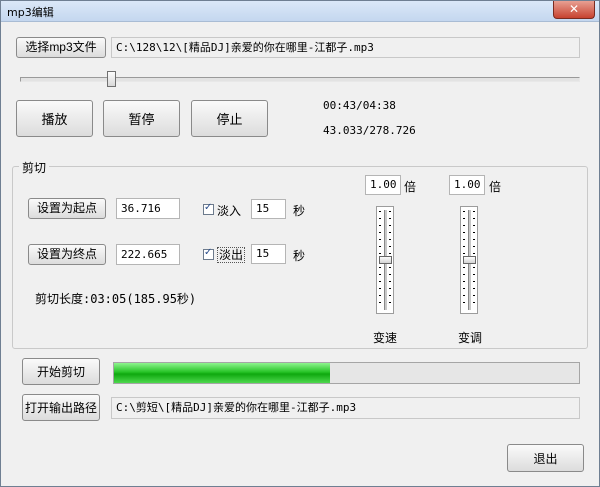 The width and height of the screenshot is (600, 487). Describe the element at coordinates (369, 130) in the screenshot. I see `seconds-readout: 43.033/278.726` at that location.